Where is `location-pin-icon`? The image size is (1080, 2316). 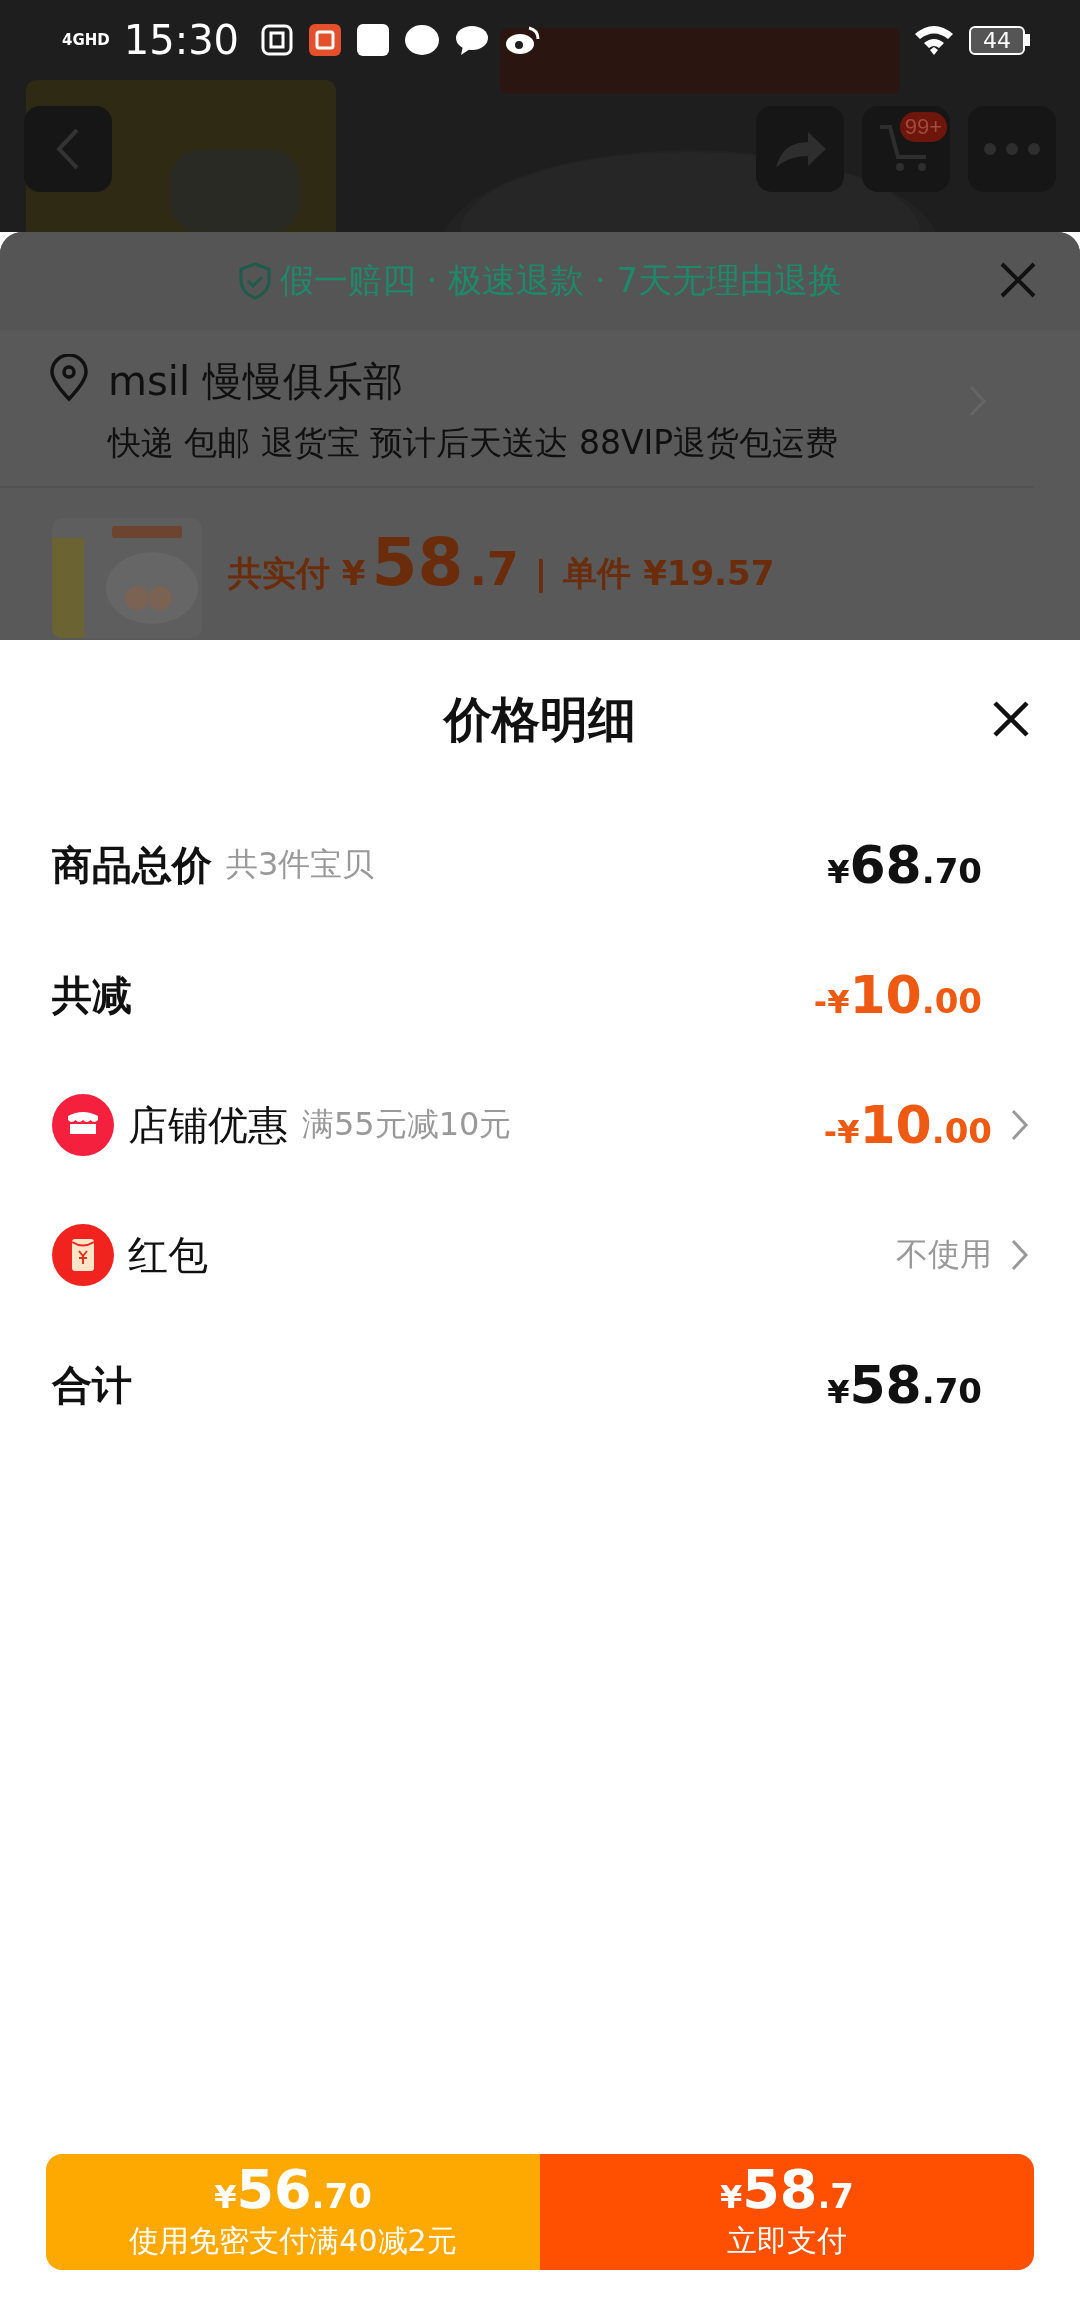 location-pin-icon is located at coordinates (69, 378).